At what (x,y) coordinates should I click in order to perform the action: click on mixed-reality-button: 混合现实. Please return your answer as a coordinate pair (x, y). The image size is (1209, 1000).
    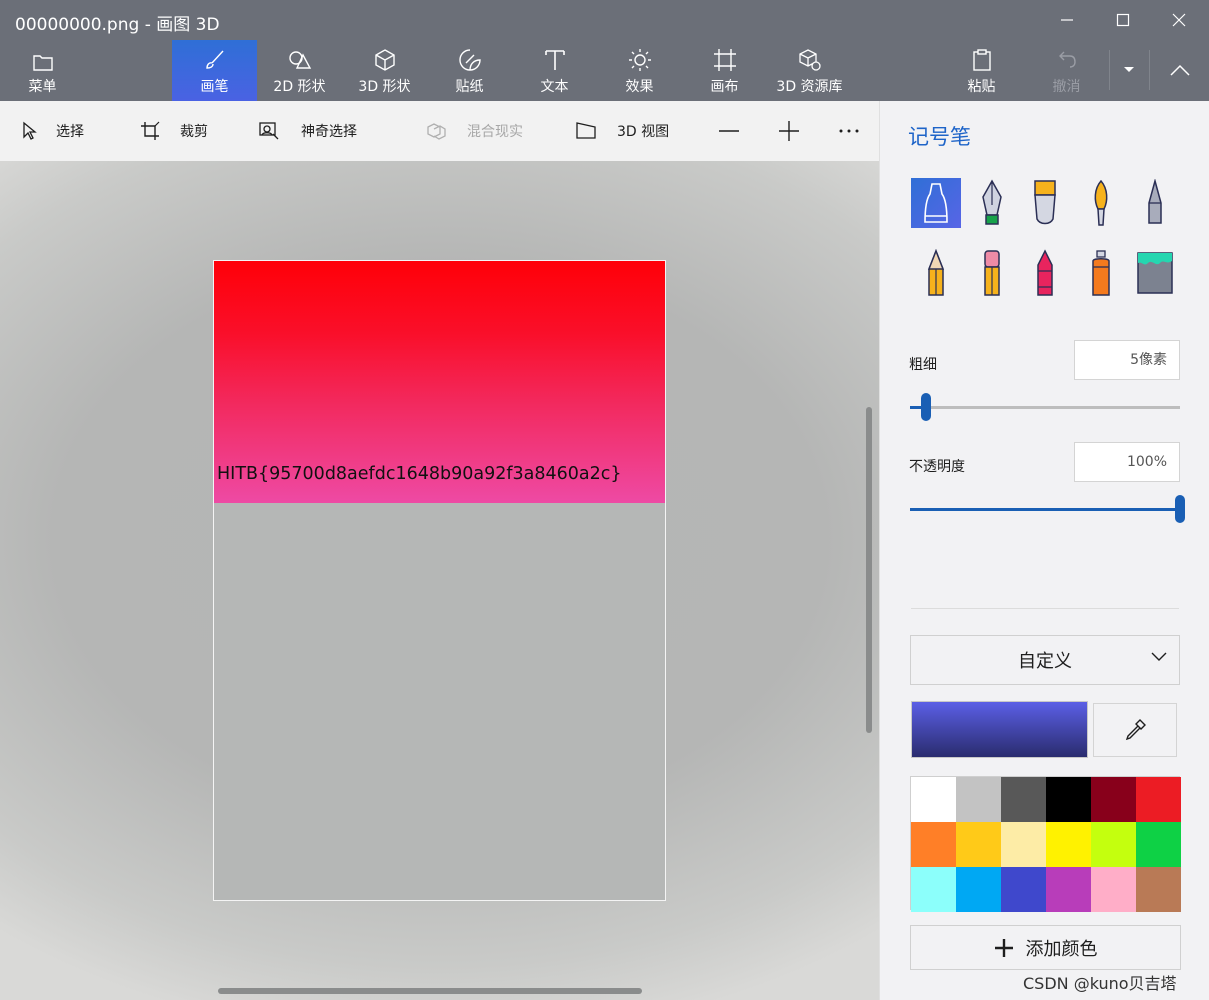
    Looking at the image, I should click on (474, 131).